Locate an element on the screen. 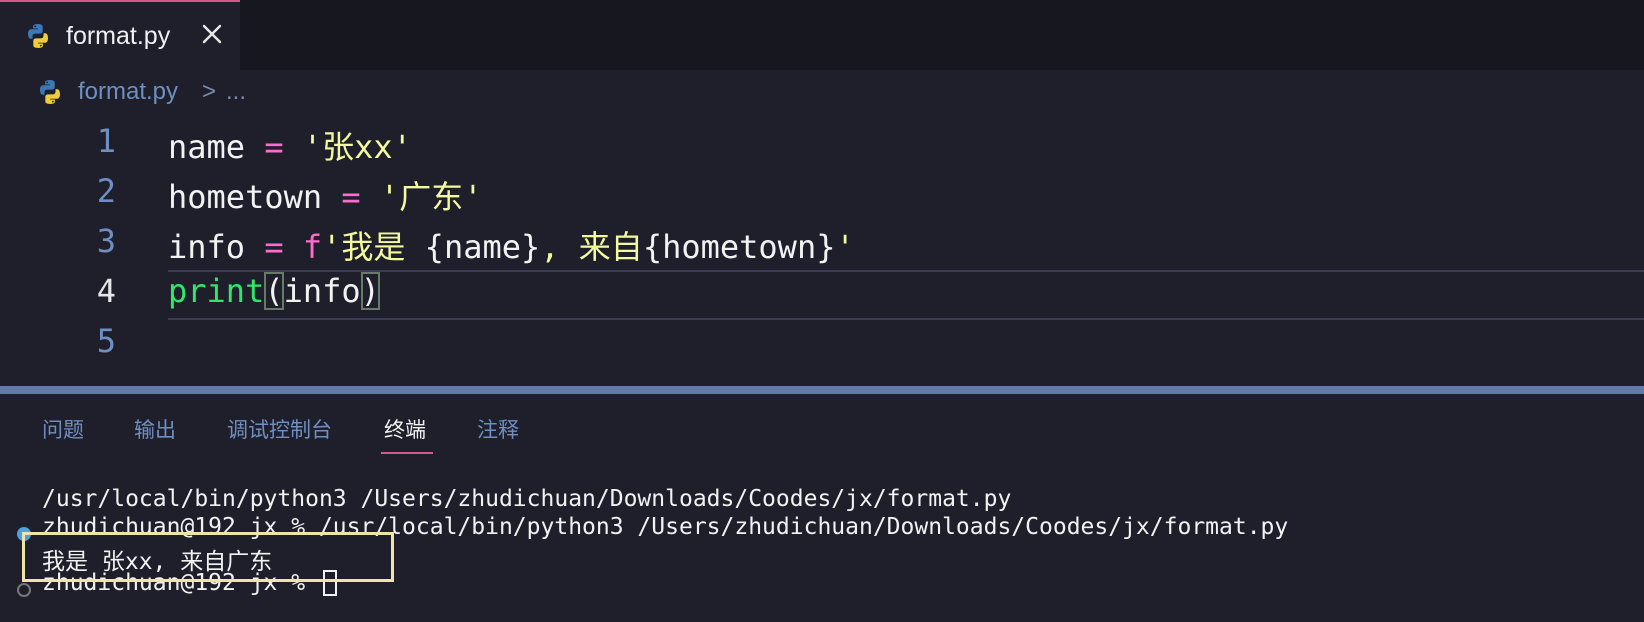 The height and width of the screenshot is (622, 1644). matched-bracket: ) is located at coordinates (370, 291).